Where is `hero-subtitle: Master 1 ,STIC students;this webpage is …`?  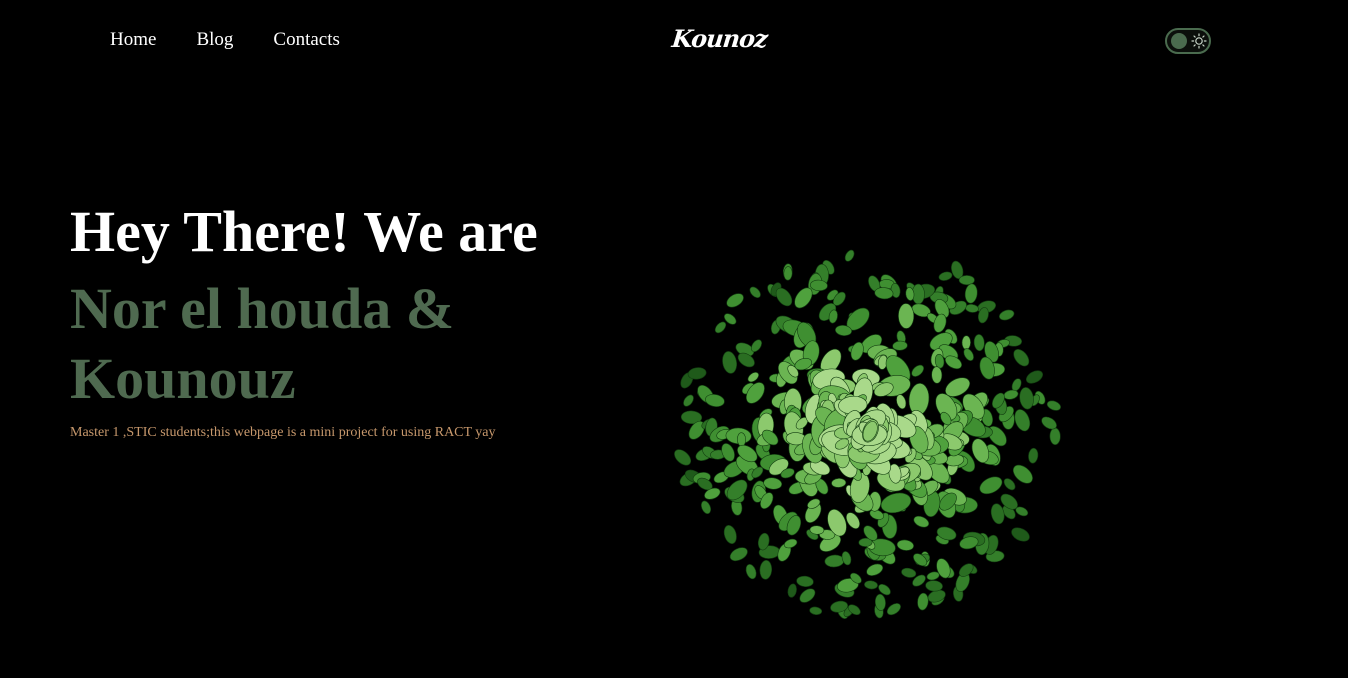 hero-subtitle: Master 1 ,STIC students;this webpage is … is located at coordinates (283, 432).